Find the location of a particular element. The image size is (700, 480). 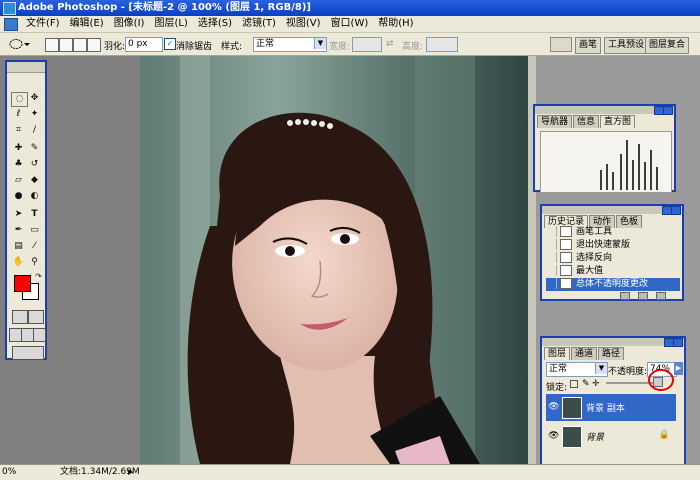

menu-select: 选择(S) is located at coordinates (215, 24).